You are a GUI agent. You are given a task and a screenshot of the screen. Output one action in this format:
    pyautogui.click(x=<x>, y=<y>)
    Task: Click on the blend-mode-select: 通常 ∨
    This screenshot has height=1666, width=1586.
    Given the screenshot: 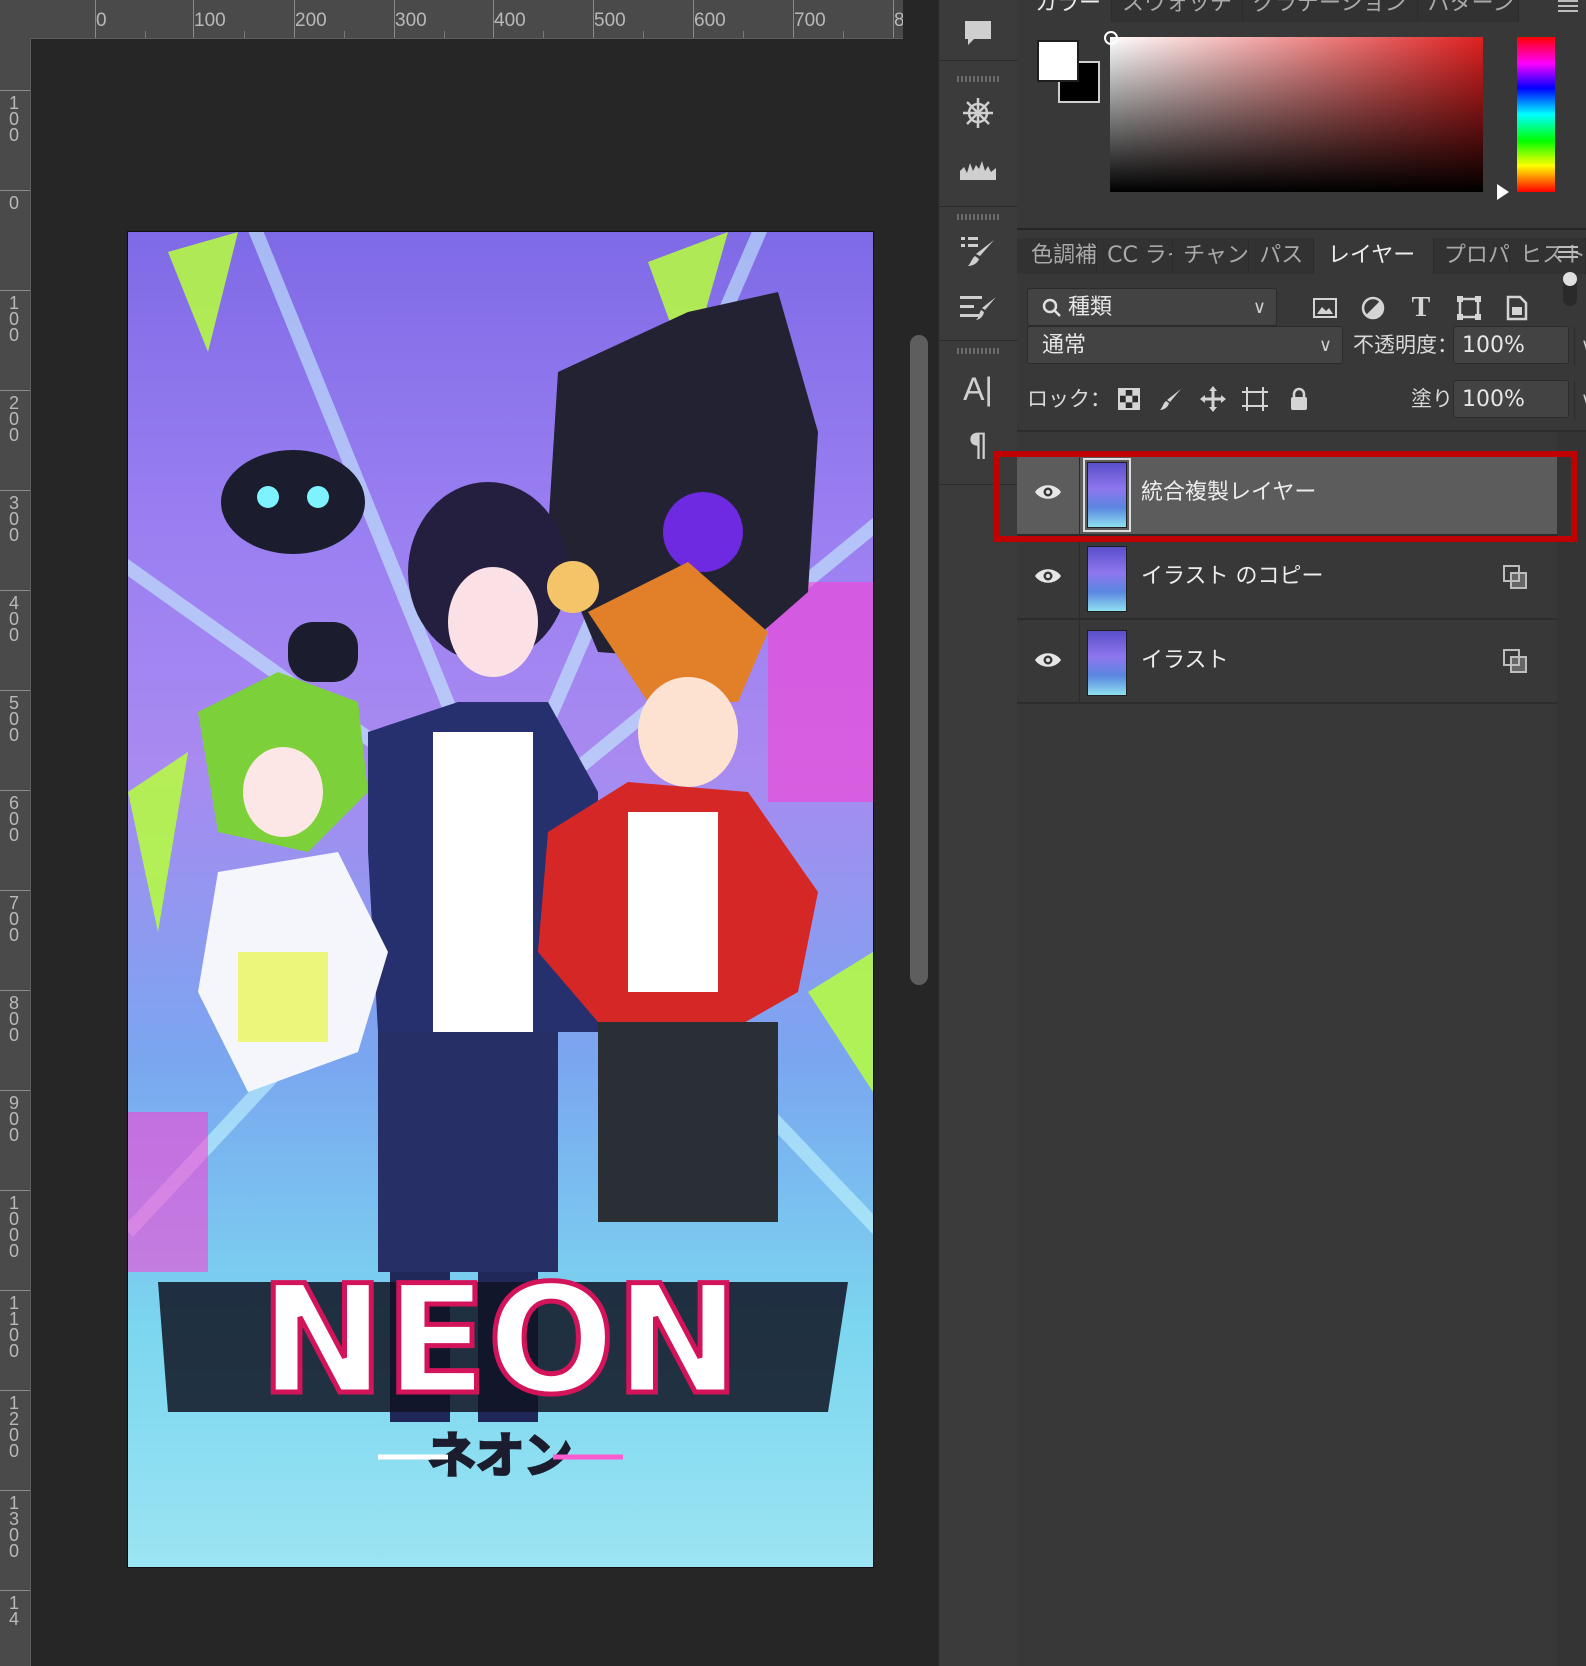 What is the action you would take?
    pyautogui.click(x=1185, y=345)
    